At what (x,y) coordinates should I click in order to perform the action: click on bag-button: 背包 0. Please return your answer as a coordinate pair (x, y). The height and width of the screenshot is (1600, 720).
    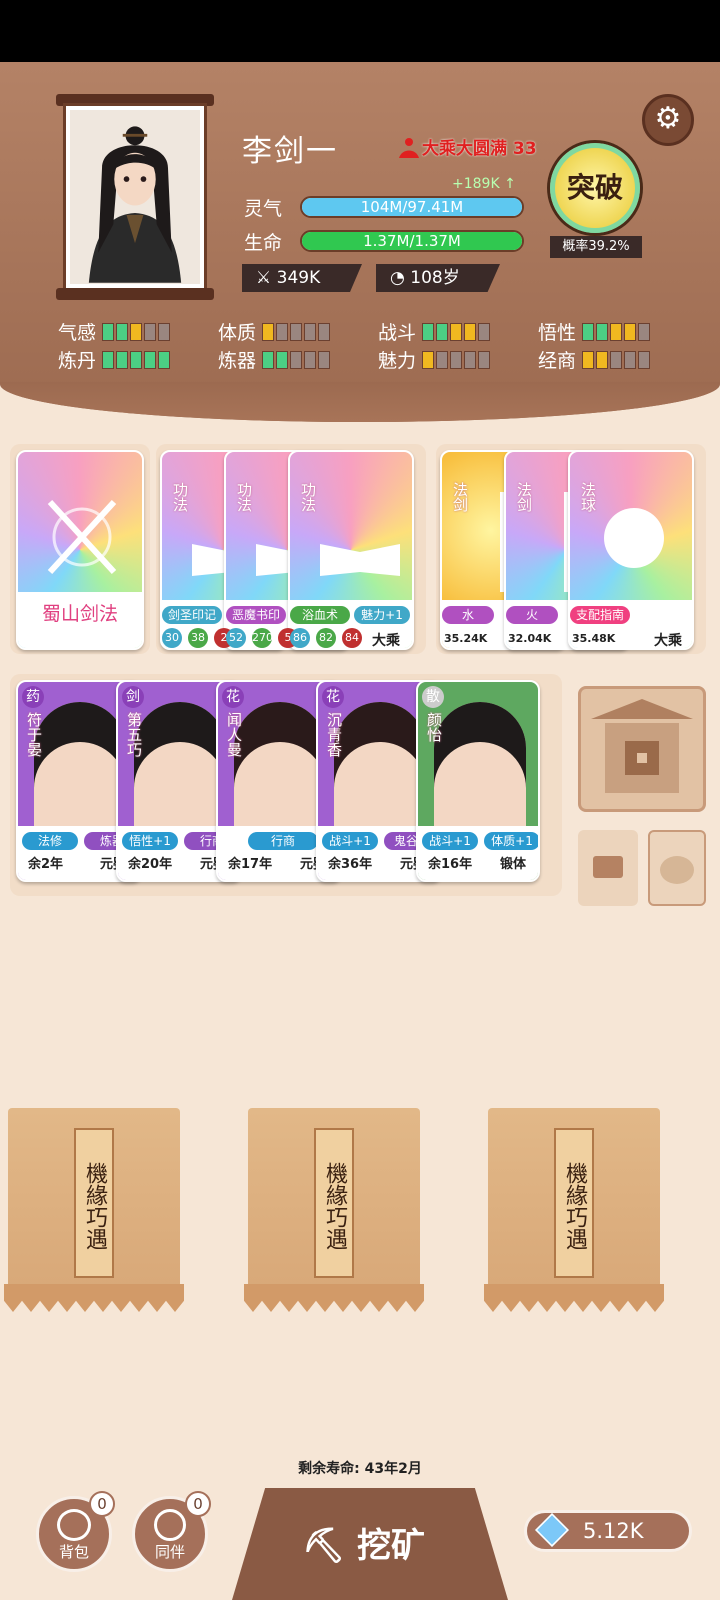
    Looking at the image, I should click on (75, 1531).